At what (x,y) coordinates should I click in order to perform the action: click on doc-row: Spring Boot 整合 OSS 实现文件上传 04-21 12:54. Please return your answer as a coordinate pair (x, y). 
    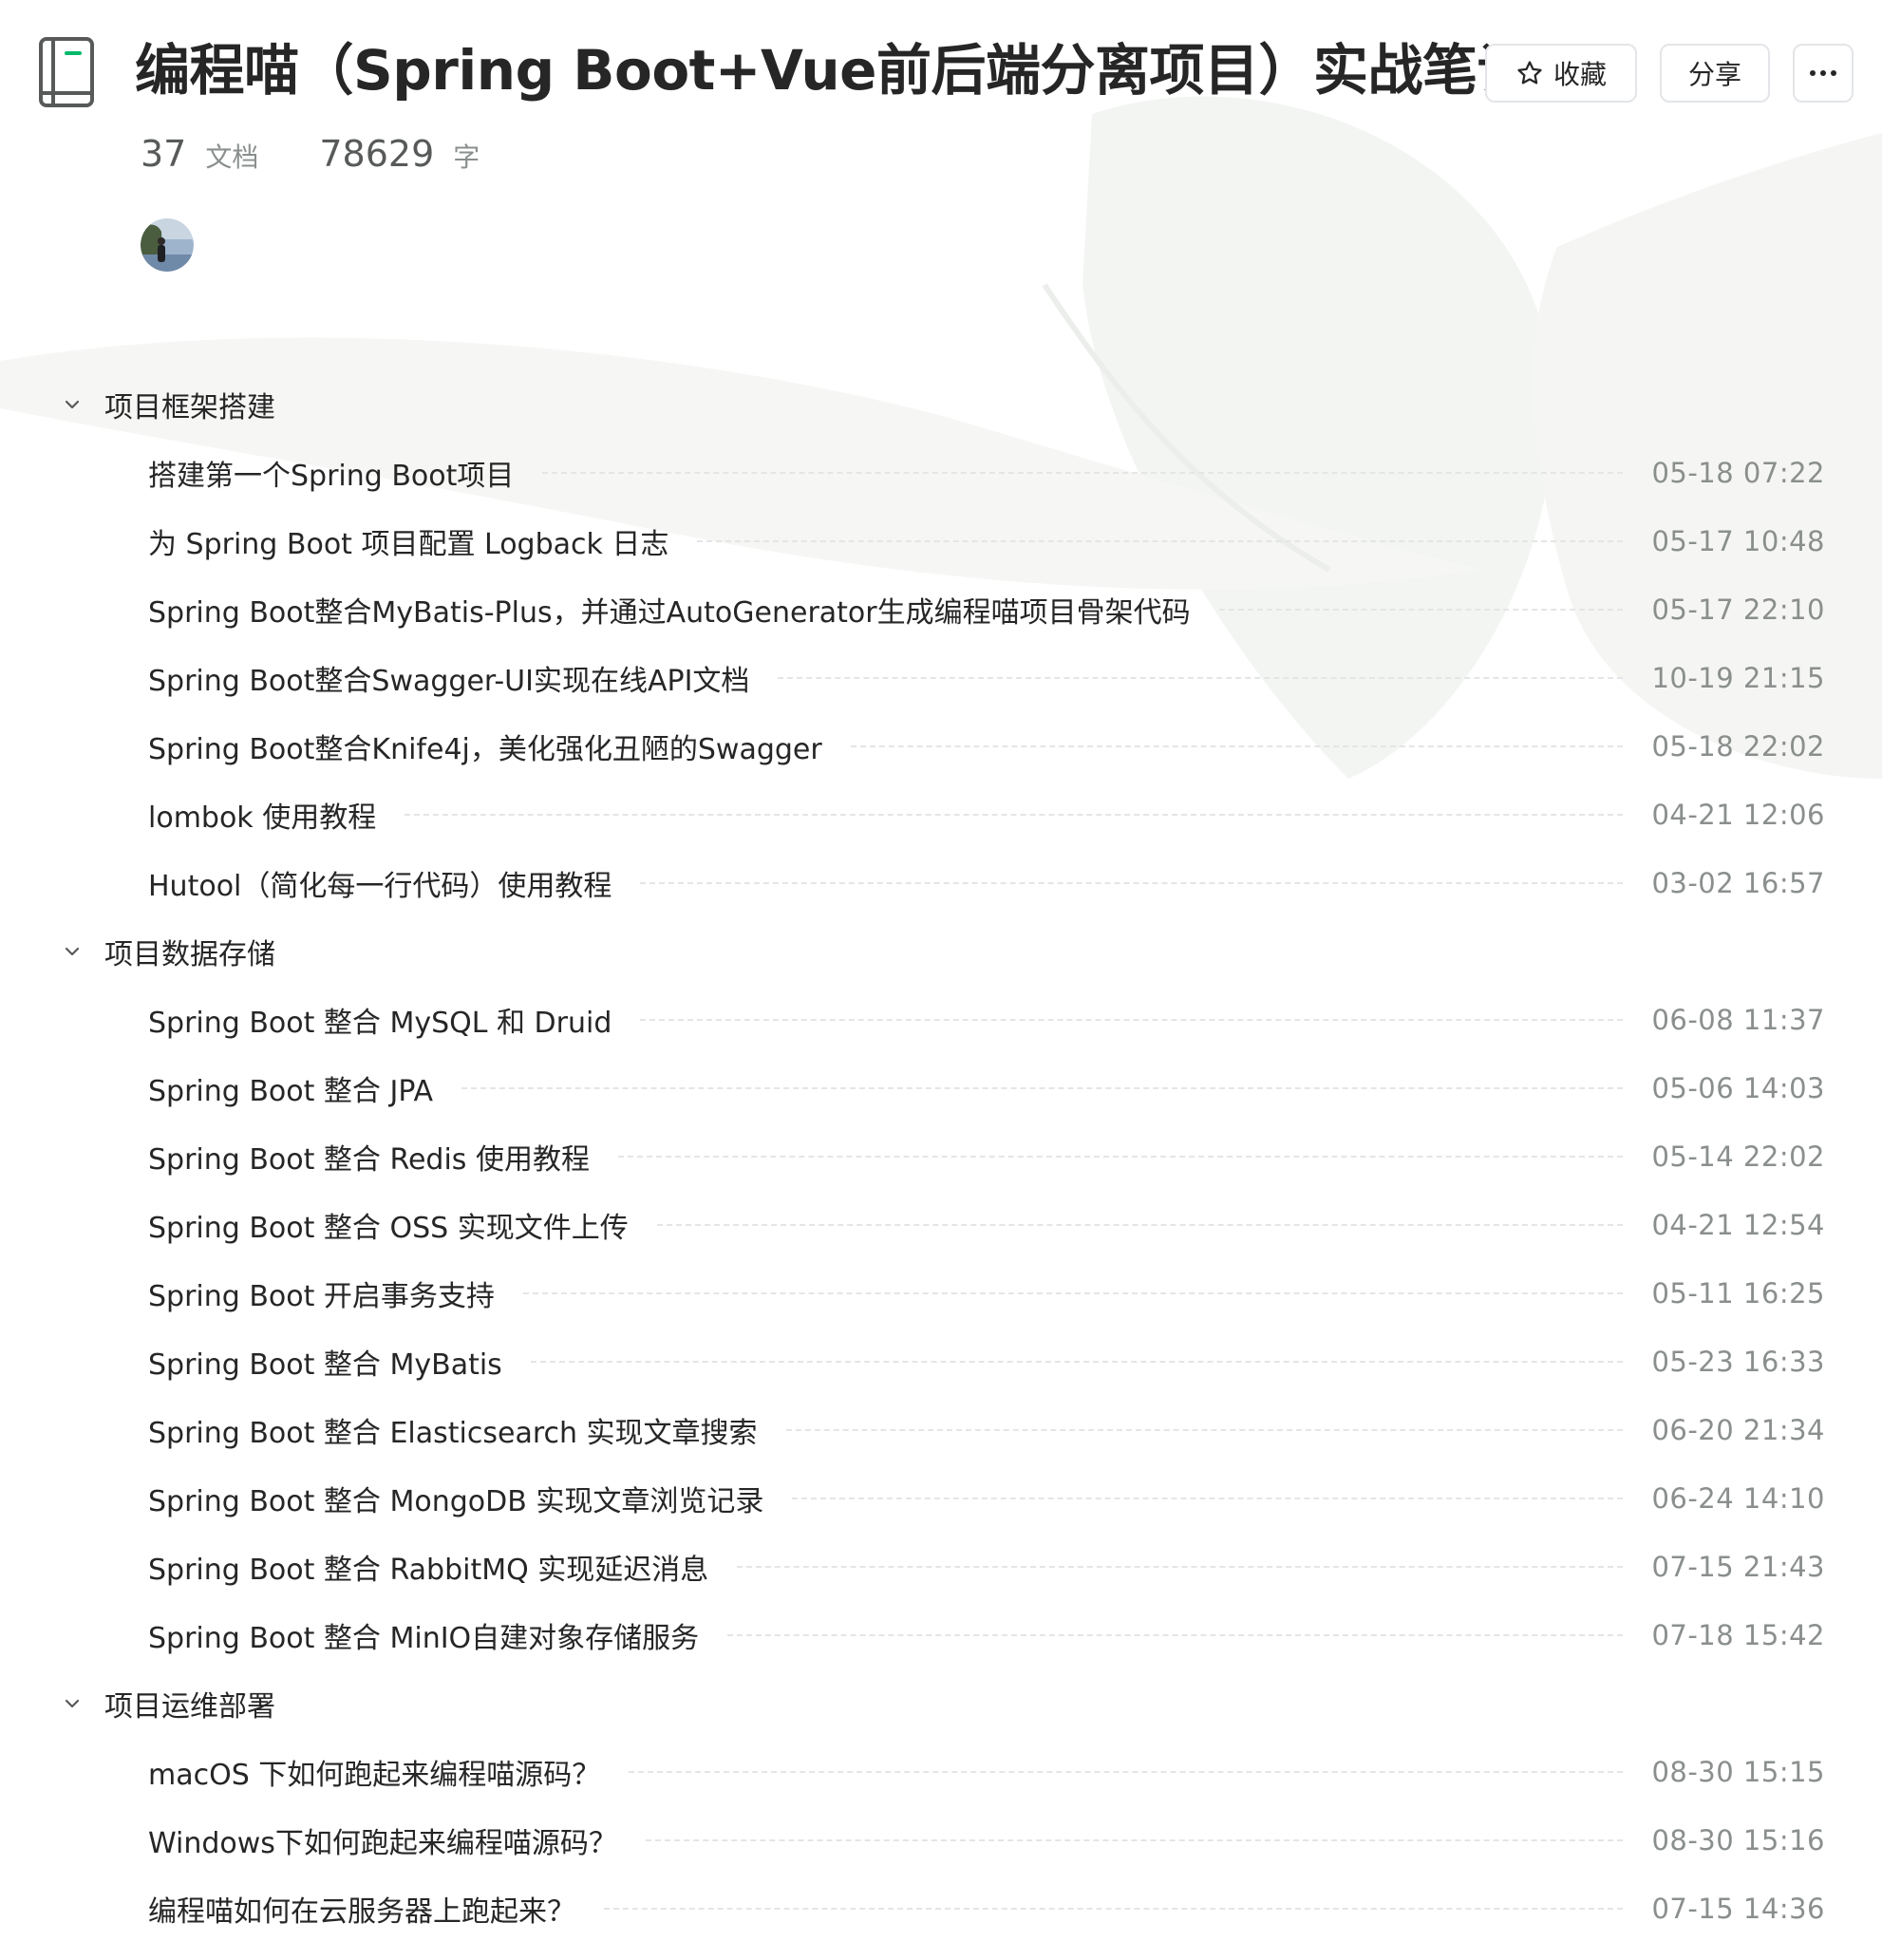
    Looking at the image, I should click on (986, 1225).